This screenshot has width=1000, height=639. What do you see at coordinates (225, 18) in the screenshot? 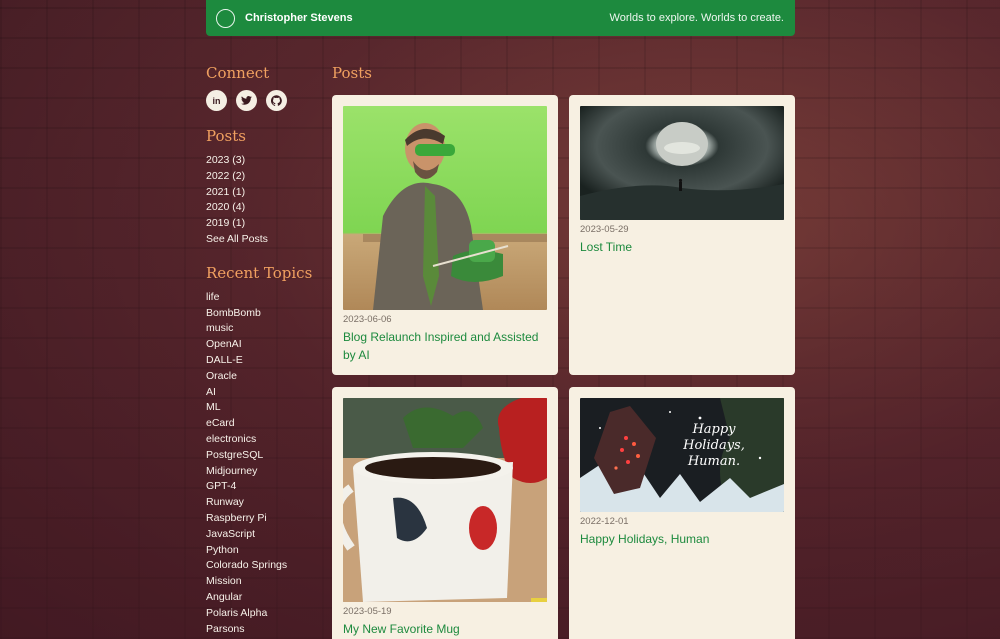
I see `site-logo-icon` at bounding box center [225, 18].